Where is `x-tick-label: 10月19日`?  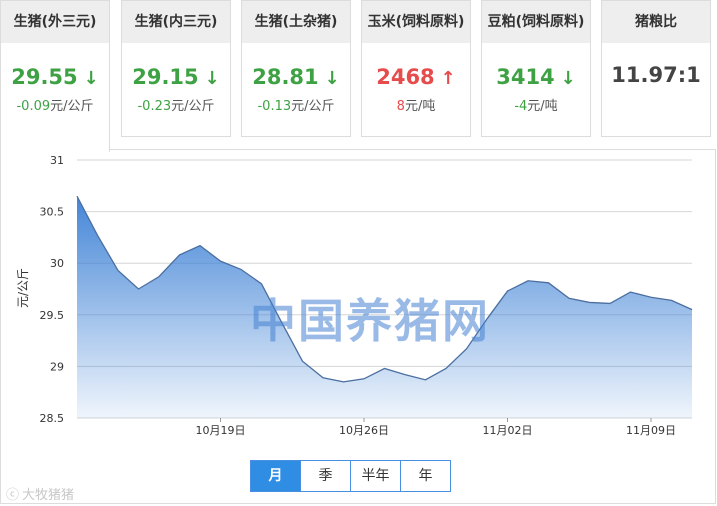
x-tick-label: 10月19日 is located at coordinates (221, 430).